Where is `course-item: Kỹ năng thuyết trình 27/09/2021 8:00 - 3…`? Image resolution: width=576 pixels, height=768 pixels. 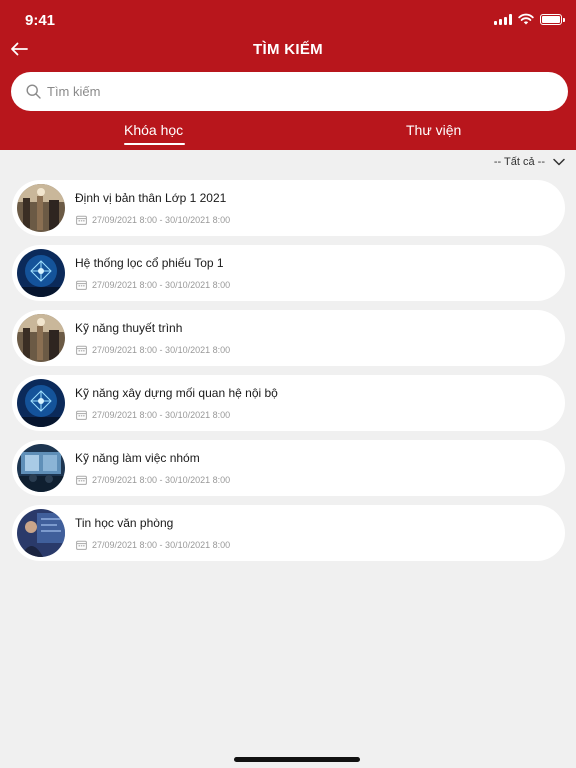 course-item: Kỹ năng thuyết trình 27/09/2021 8:00 - 3… is located at coordinates (288, 338).